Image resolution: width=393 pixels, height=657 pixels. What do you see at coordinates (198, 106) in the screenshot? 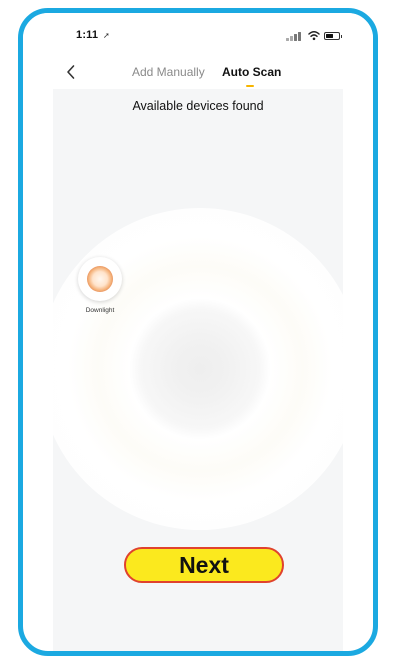
I see `scan-status-text: Available devices found` at bounding box center [198, 106].